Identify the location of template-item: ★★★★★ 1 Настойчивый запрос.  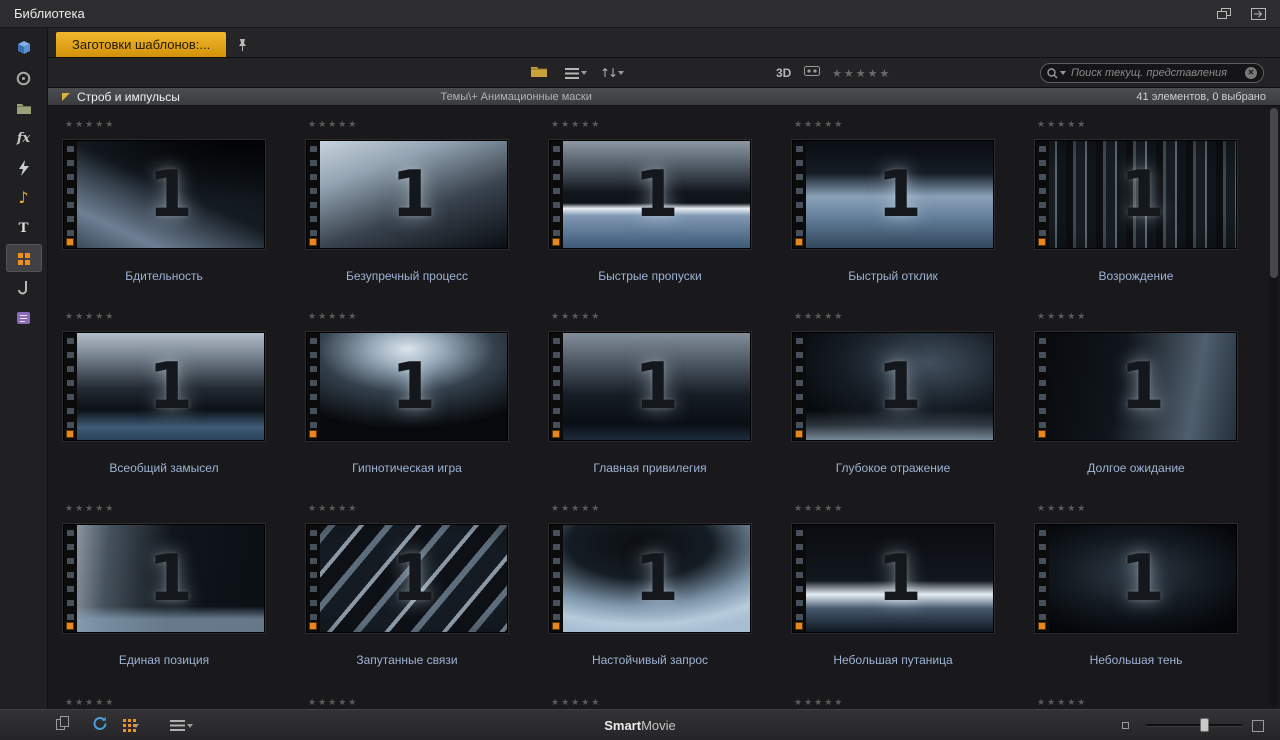
(650, 600).